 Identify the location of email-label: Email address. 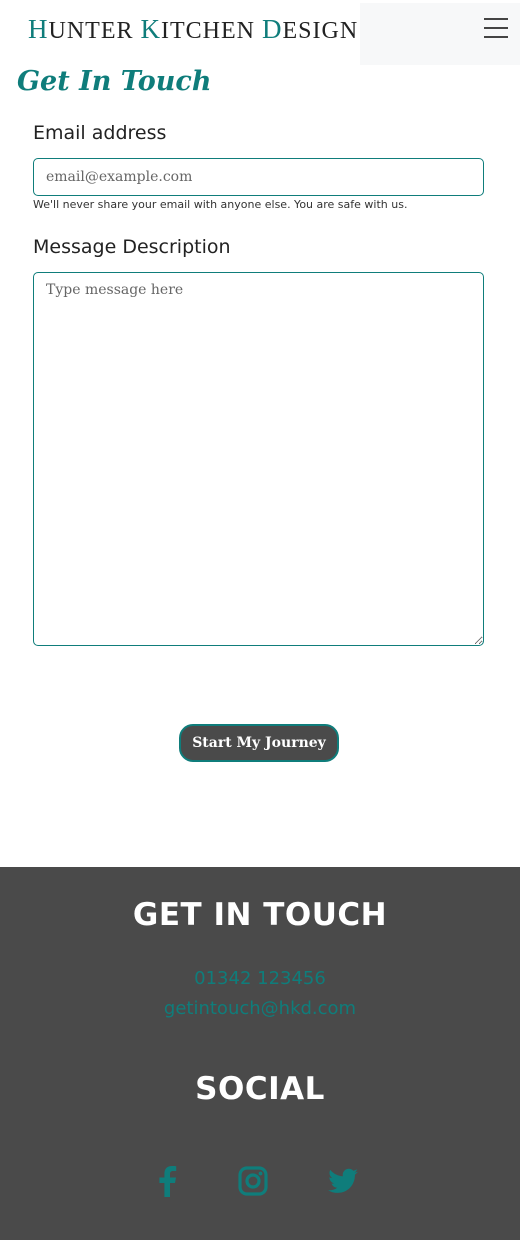
(100, 133).